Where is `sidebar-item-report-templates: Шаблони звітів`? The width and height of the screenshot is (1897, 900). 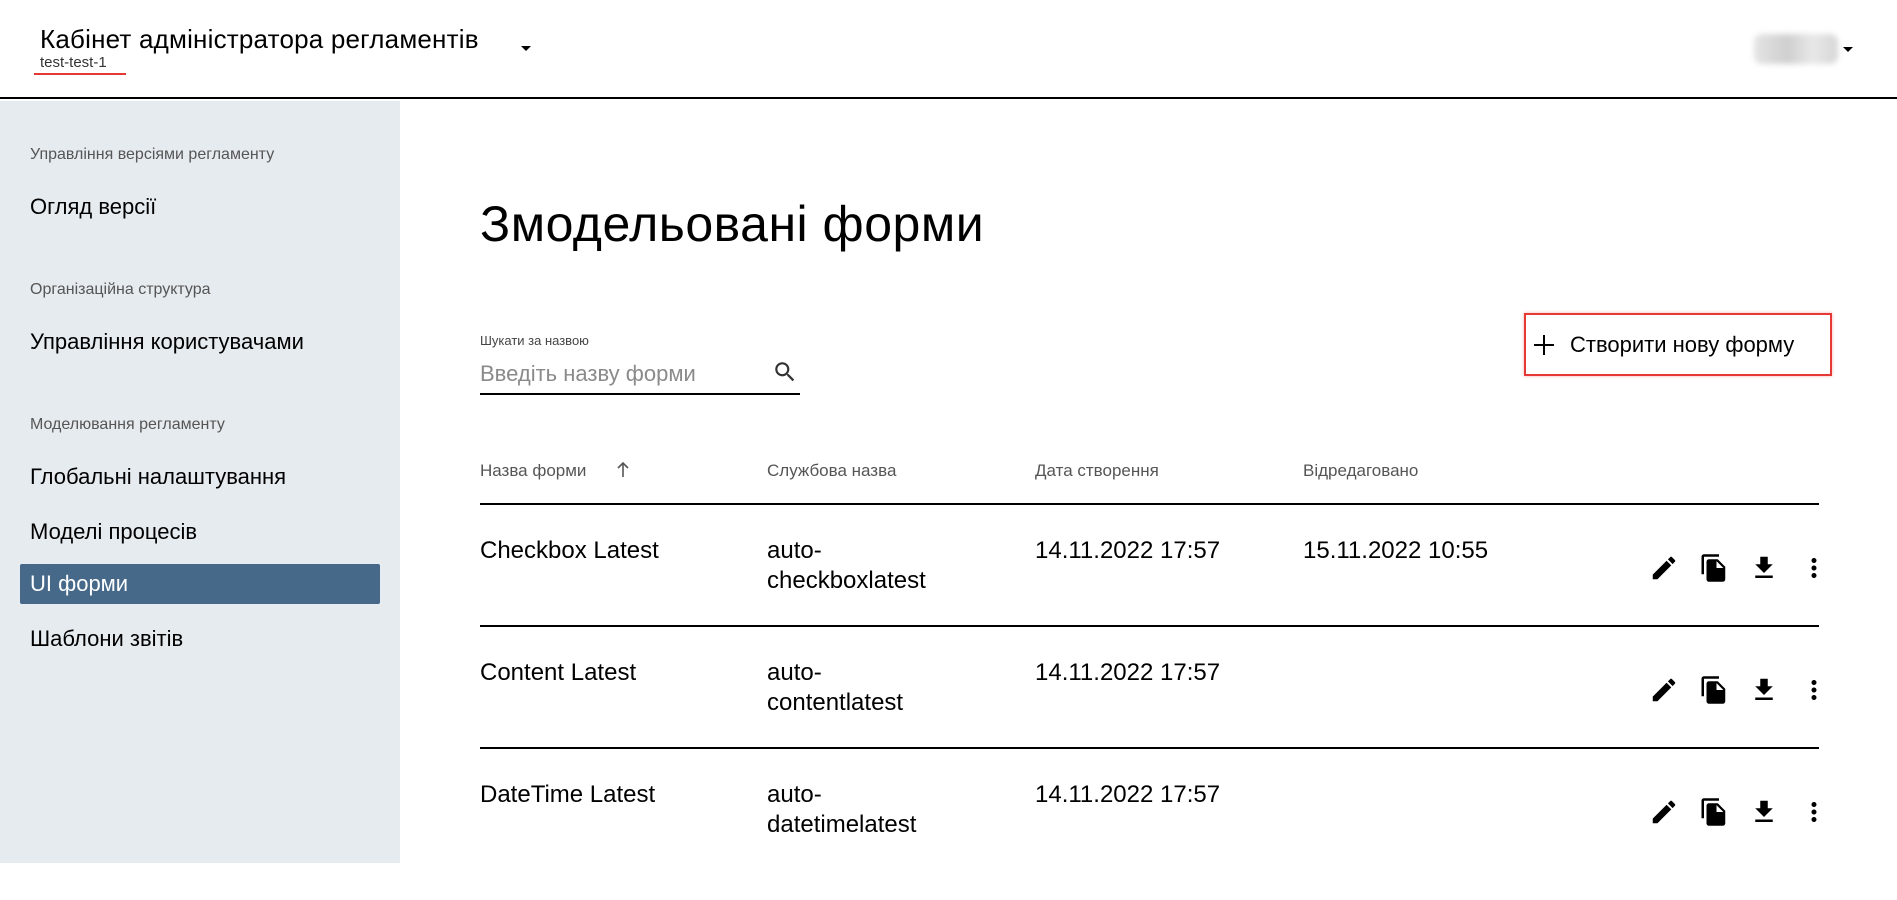
sidebar-item-report-templates: Шаблони звітів is located at coordinates (200, 639).